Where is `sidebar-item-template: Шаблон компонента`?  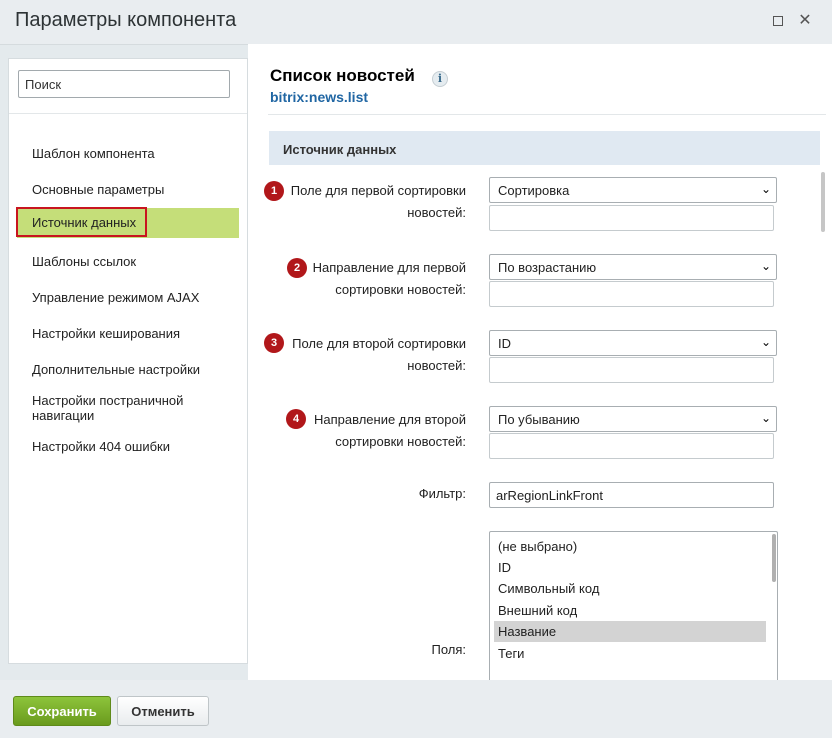 sidebar-item-template: Шаблон компонента is located at coordinates (132, 153).